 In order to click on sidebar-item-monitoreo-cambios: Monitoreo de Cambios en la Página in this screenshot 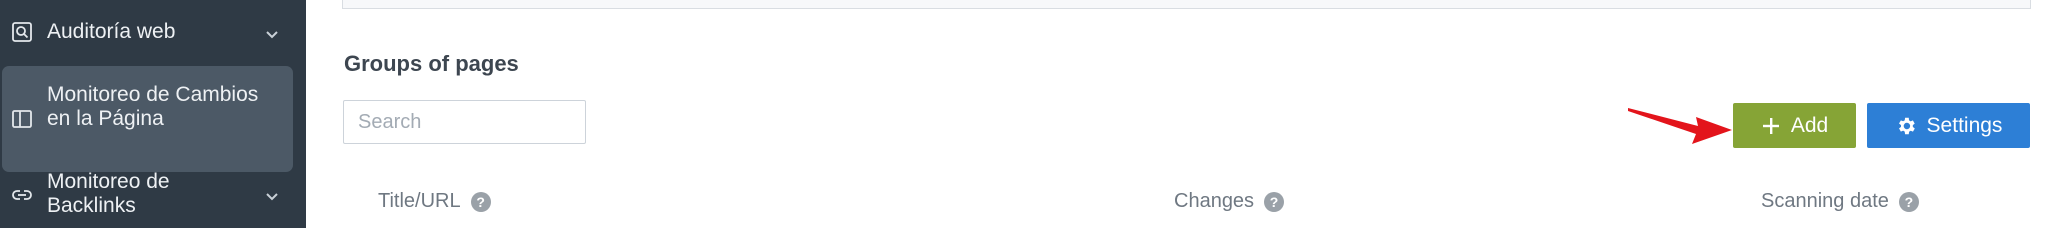, I will do `click(147, 119)`.